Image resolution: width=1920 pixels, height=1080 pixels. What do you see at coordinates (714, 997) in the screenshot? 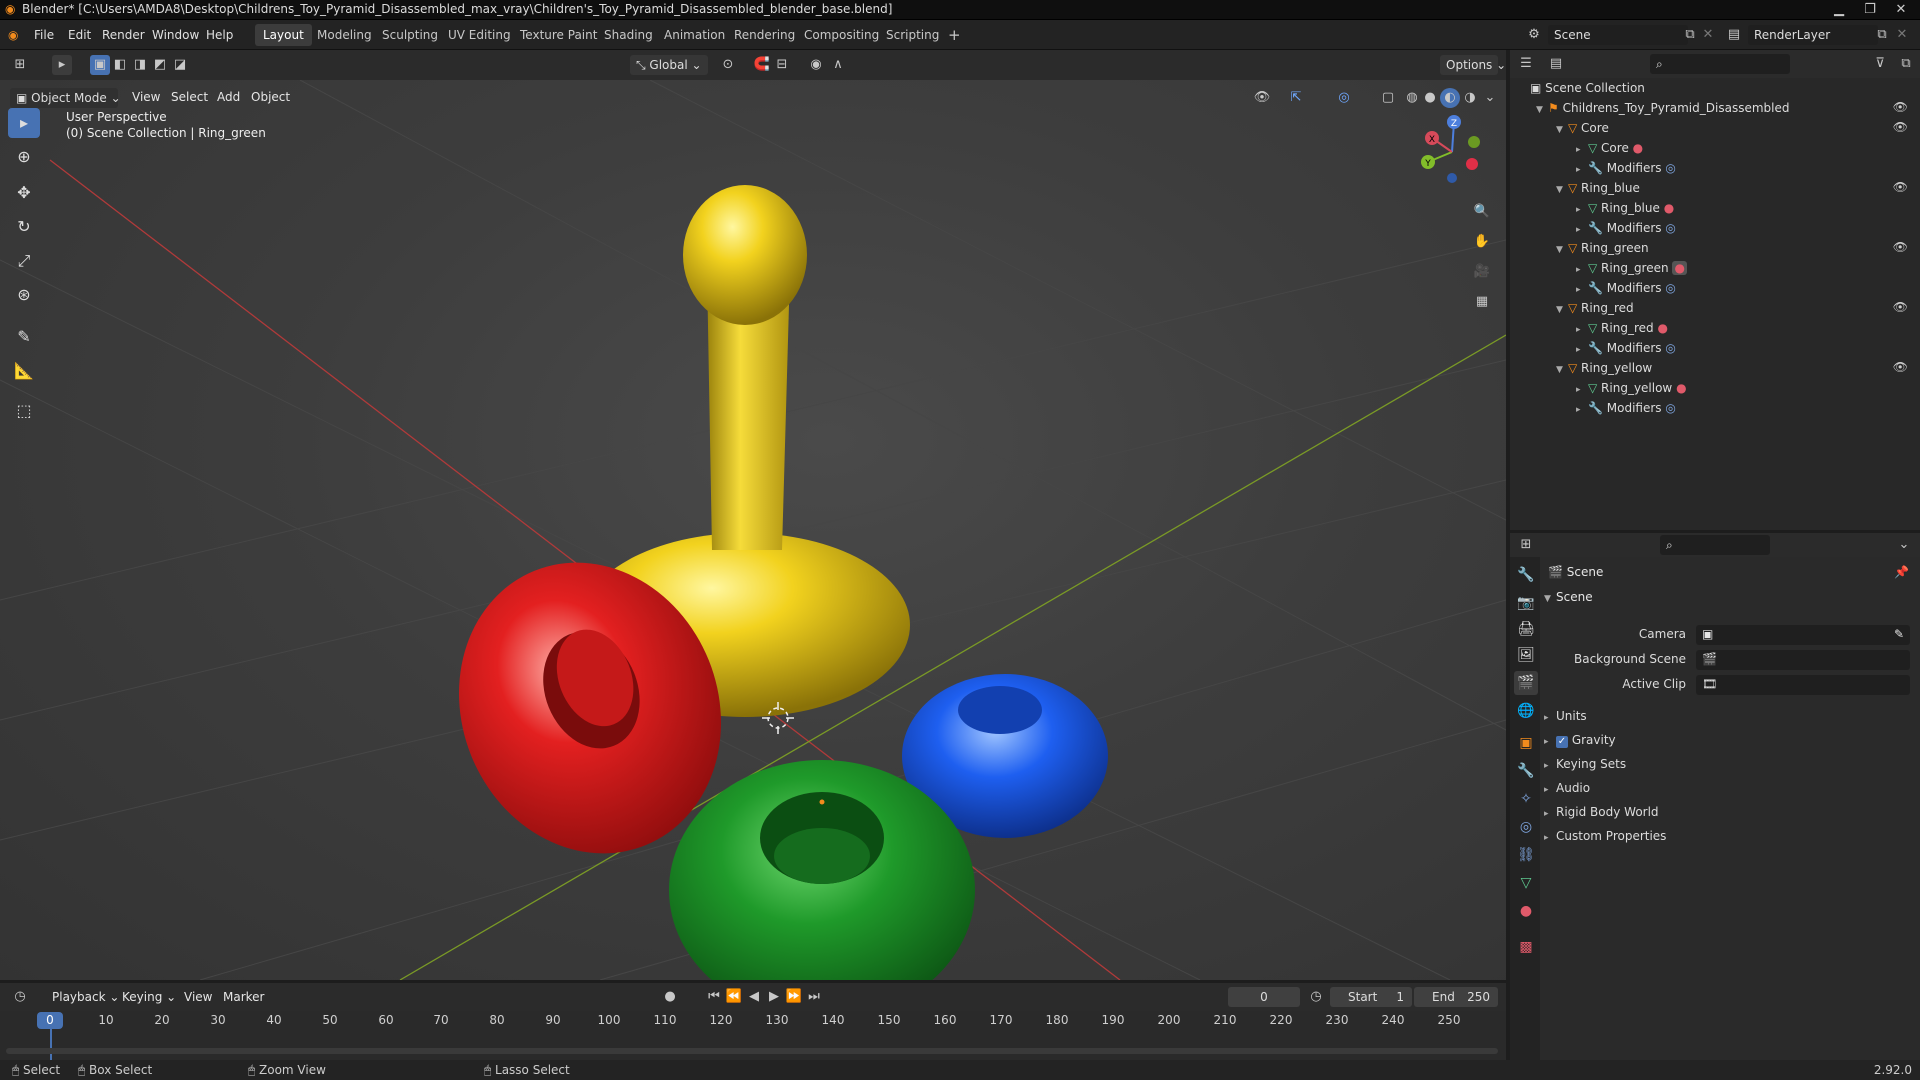
I see `jump-start-icon: ⏮` at bounding box center [714, 997].